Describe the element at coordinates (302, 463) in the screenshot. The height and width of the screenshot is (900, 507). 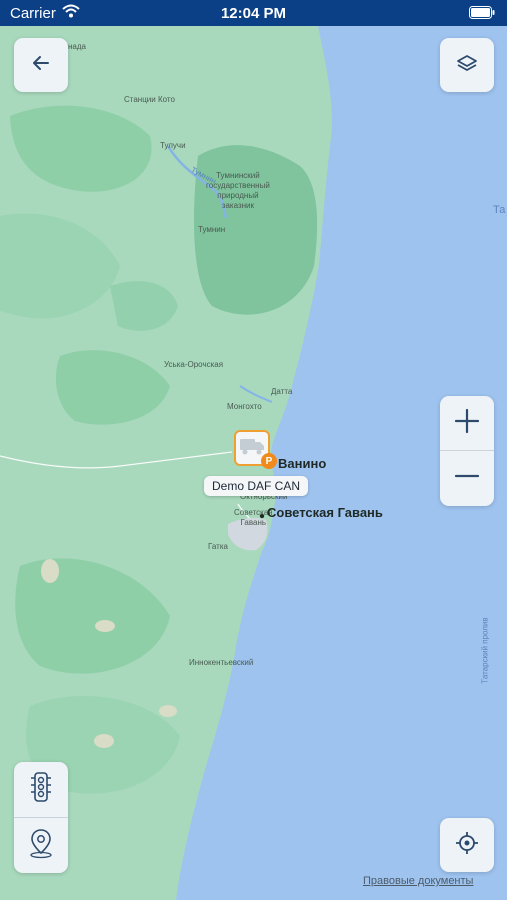
I see `city-label-vanino: Ванино` at that location.